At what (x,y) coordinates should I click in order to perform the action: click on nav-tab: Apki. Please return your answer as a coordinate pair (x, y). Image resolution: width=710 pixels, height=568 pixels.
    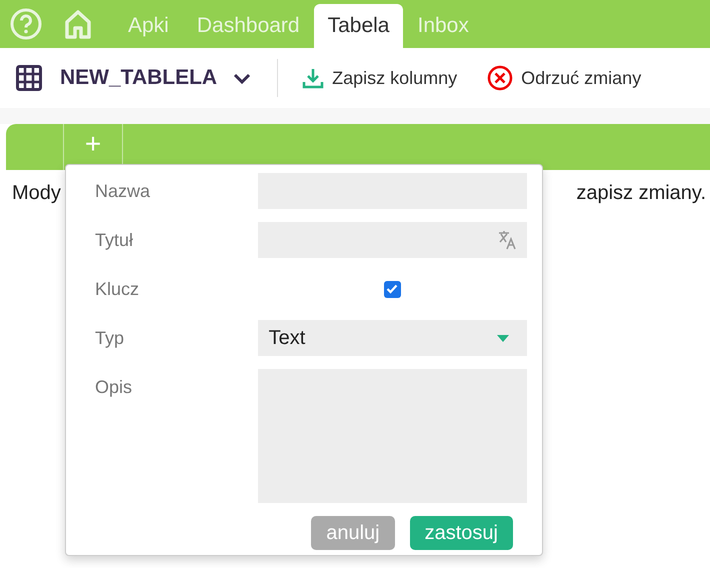
    Looking at the image, I should click on (148, 26).